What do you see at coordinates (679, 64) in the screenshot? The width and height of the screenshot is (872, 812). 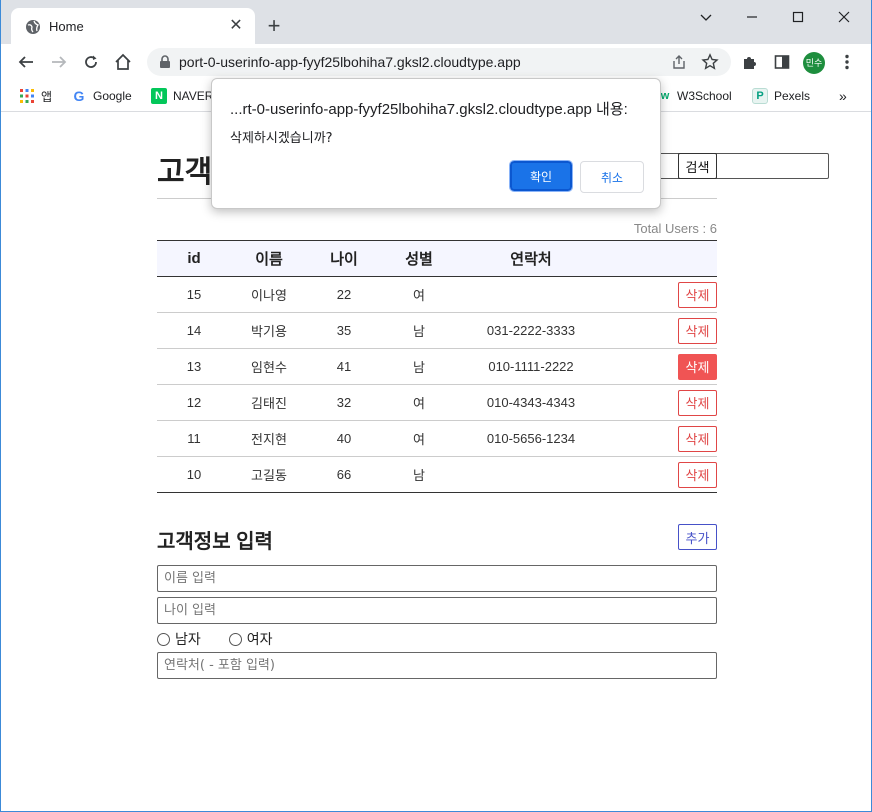 I see `share-icon` at bounding box center [679, 64].